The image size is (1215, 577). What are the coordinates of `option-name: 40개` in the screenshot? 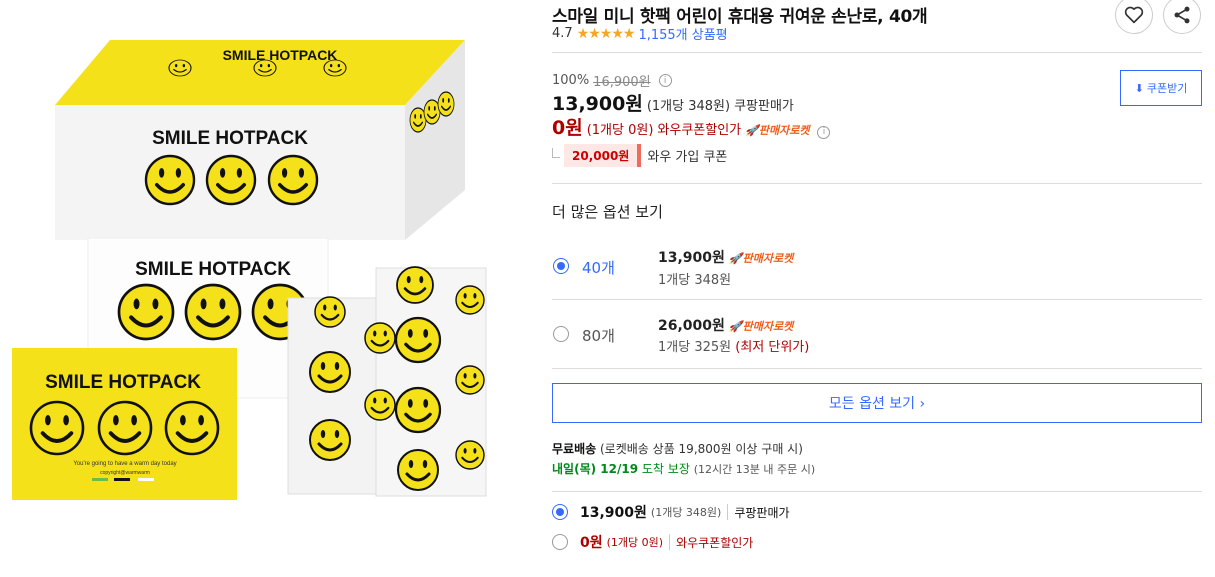 It's located at (598, 268).